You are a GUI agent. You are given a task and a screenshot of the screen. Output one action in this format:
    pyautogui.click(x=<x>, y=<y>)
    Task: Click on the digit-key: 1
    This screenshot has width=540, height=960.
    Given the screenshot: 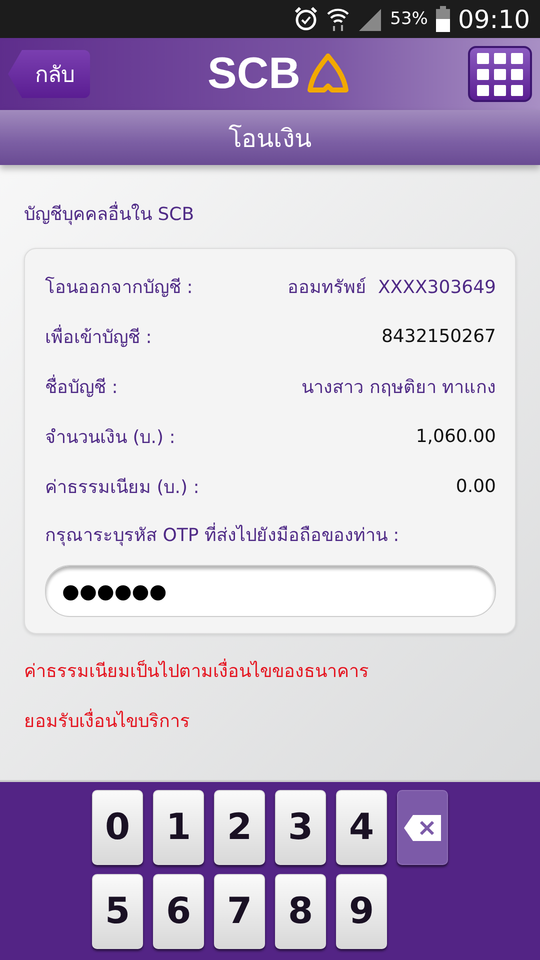 What is the action you would take?
    pyautogui.click(x=178, y=827)
    